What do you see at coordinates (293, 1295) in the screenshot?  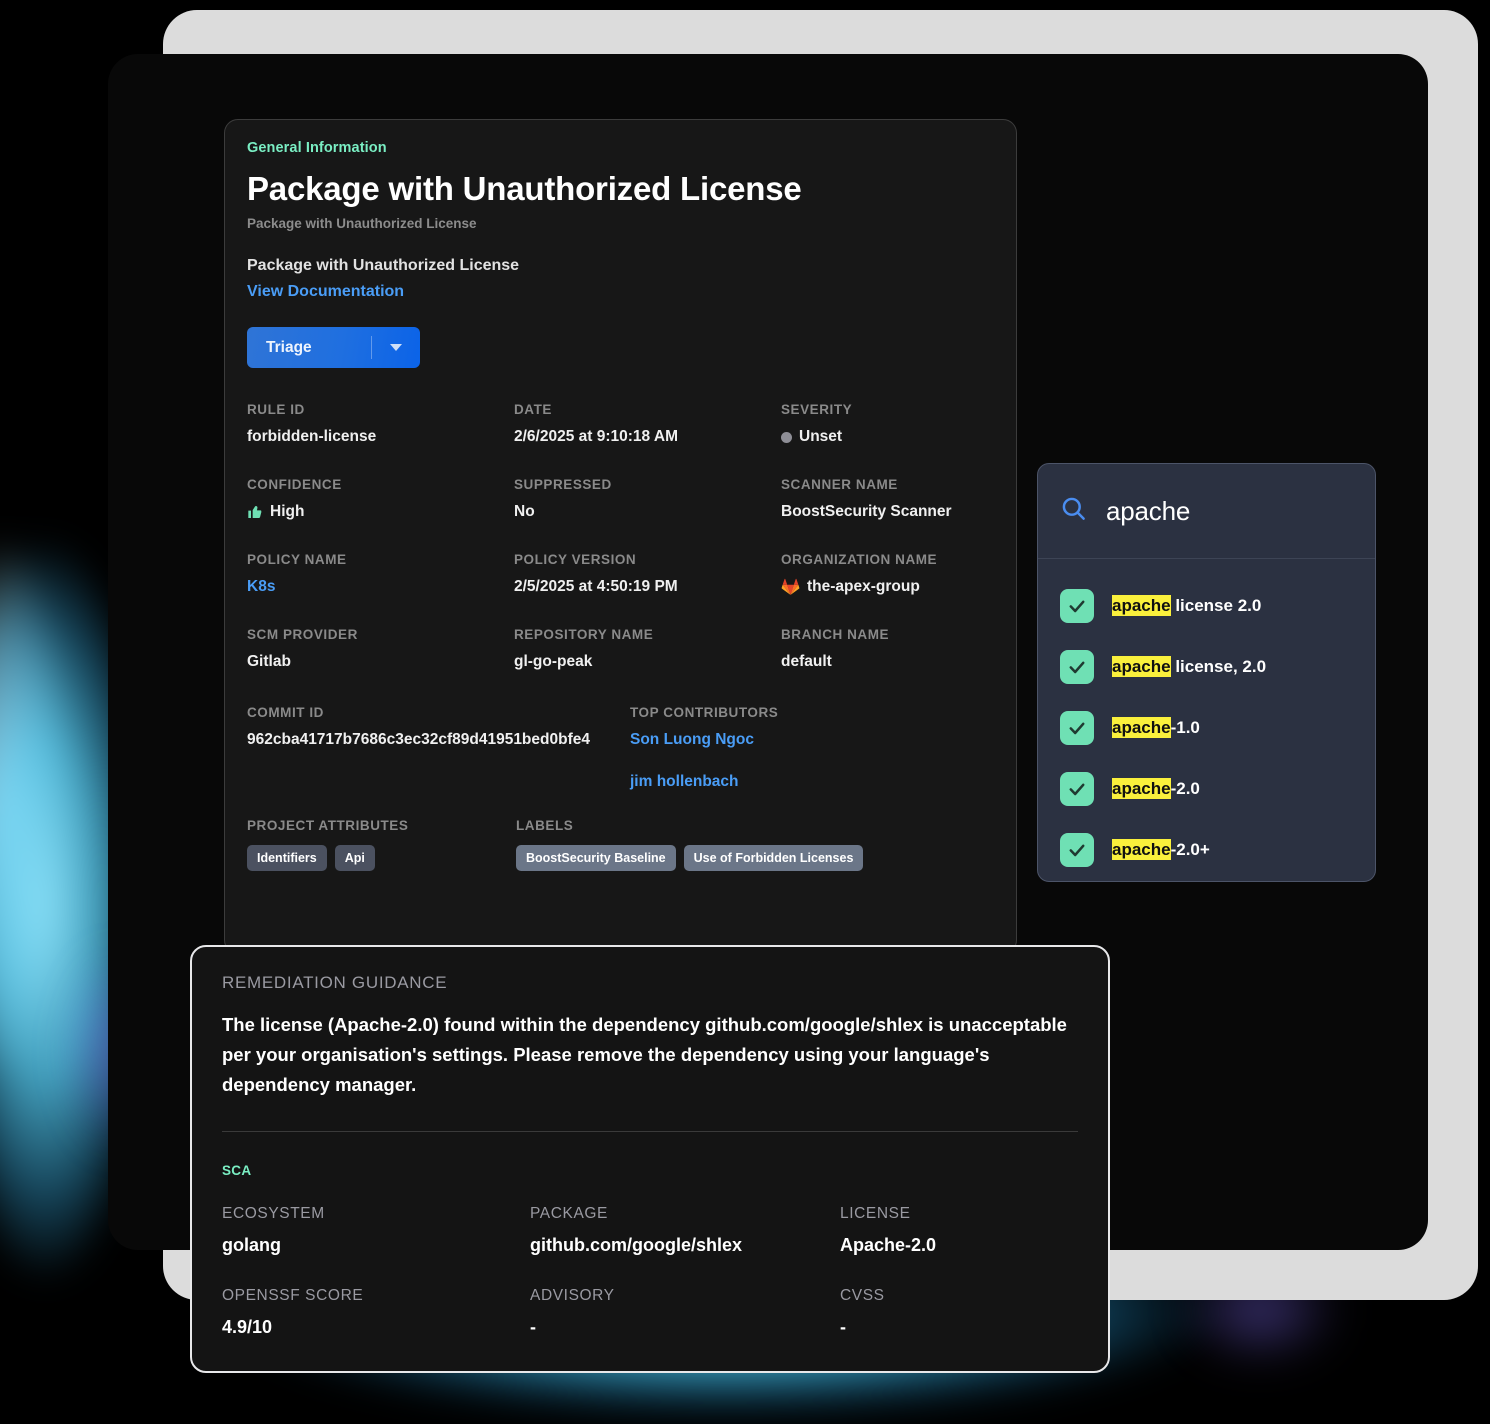 I see `field-label: OPENSSF SCORE` at bounding box center [293, 1295].